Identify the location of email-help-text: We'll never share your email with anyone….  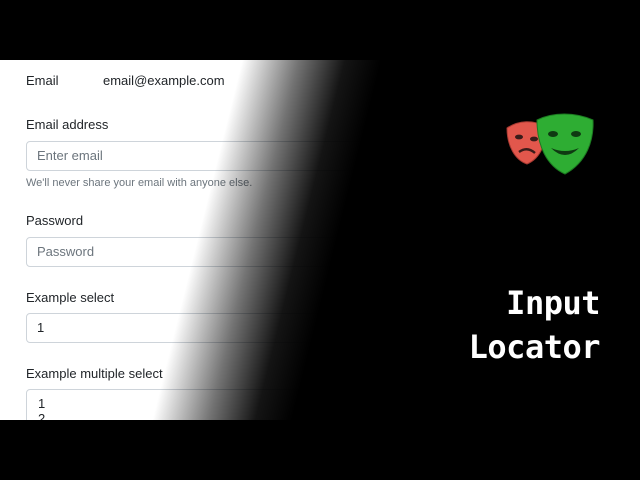
(139, 183).